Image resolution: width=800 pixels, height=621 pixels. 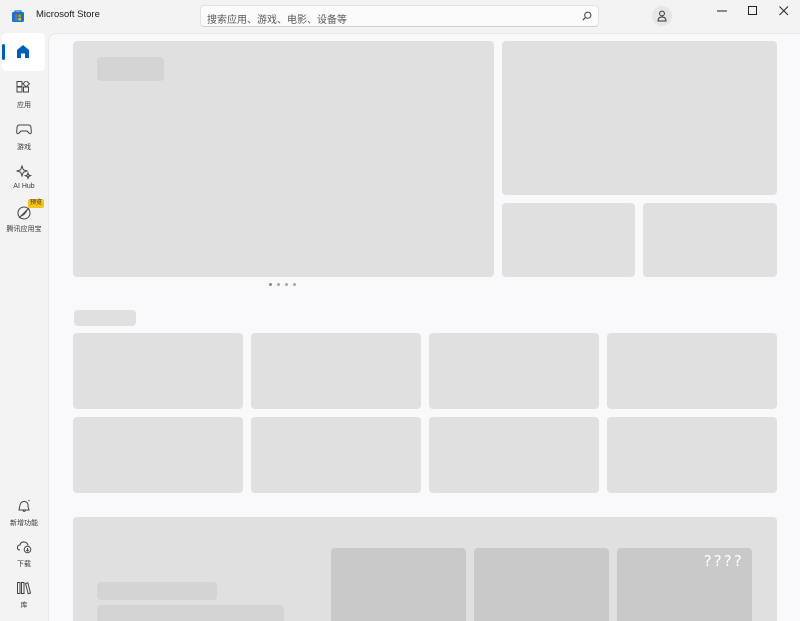 What do you see at coordinates (157, 591) in the screenshot?
I see `promo-title-placeholder` at bounding box center [157, 591].